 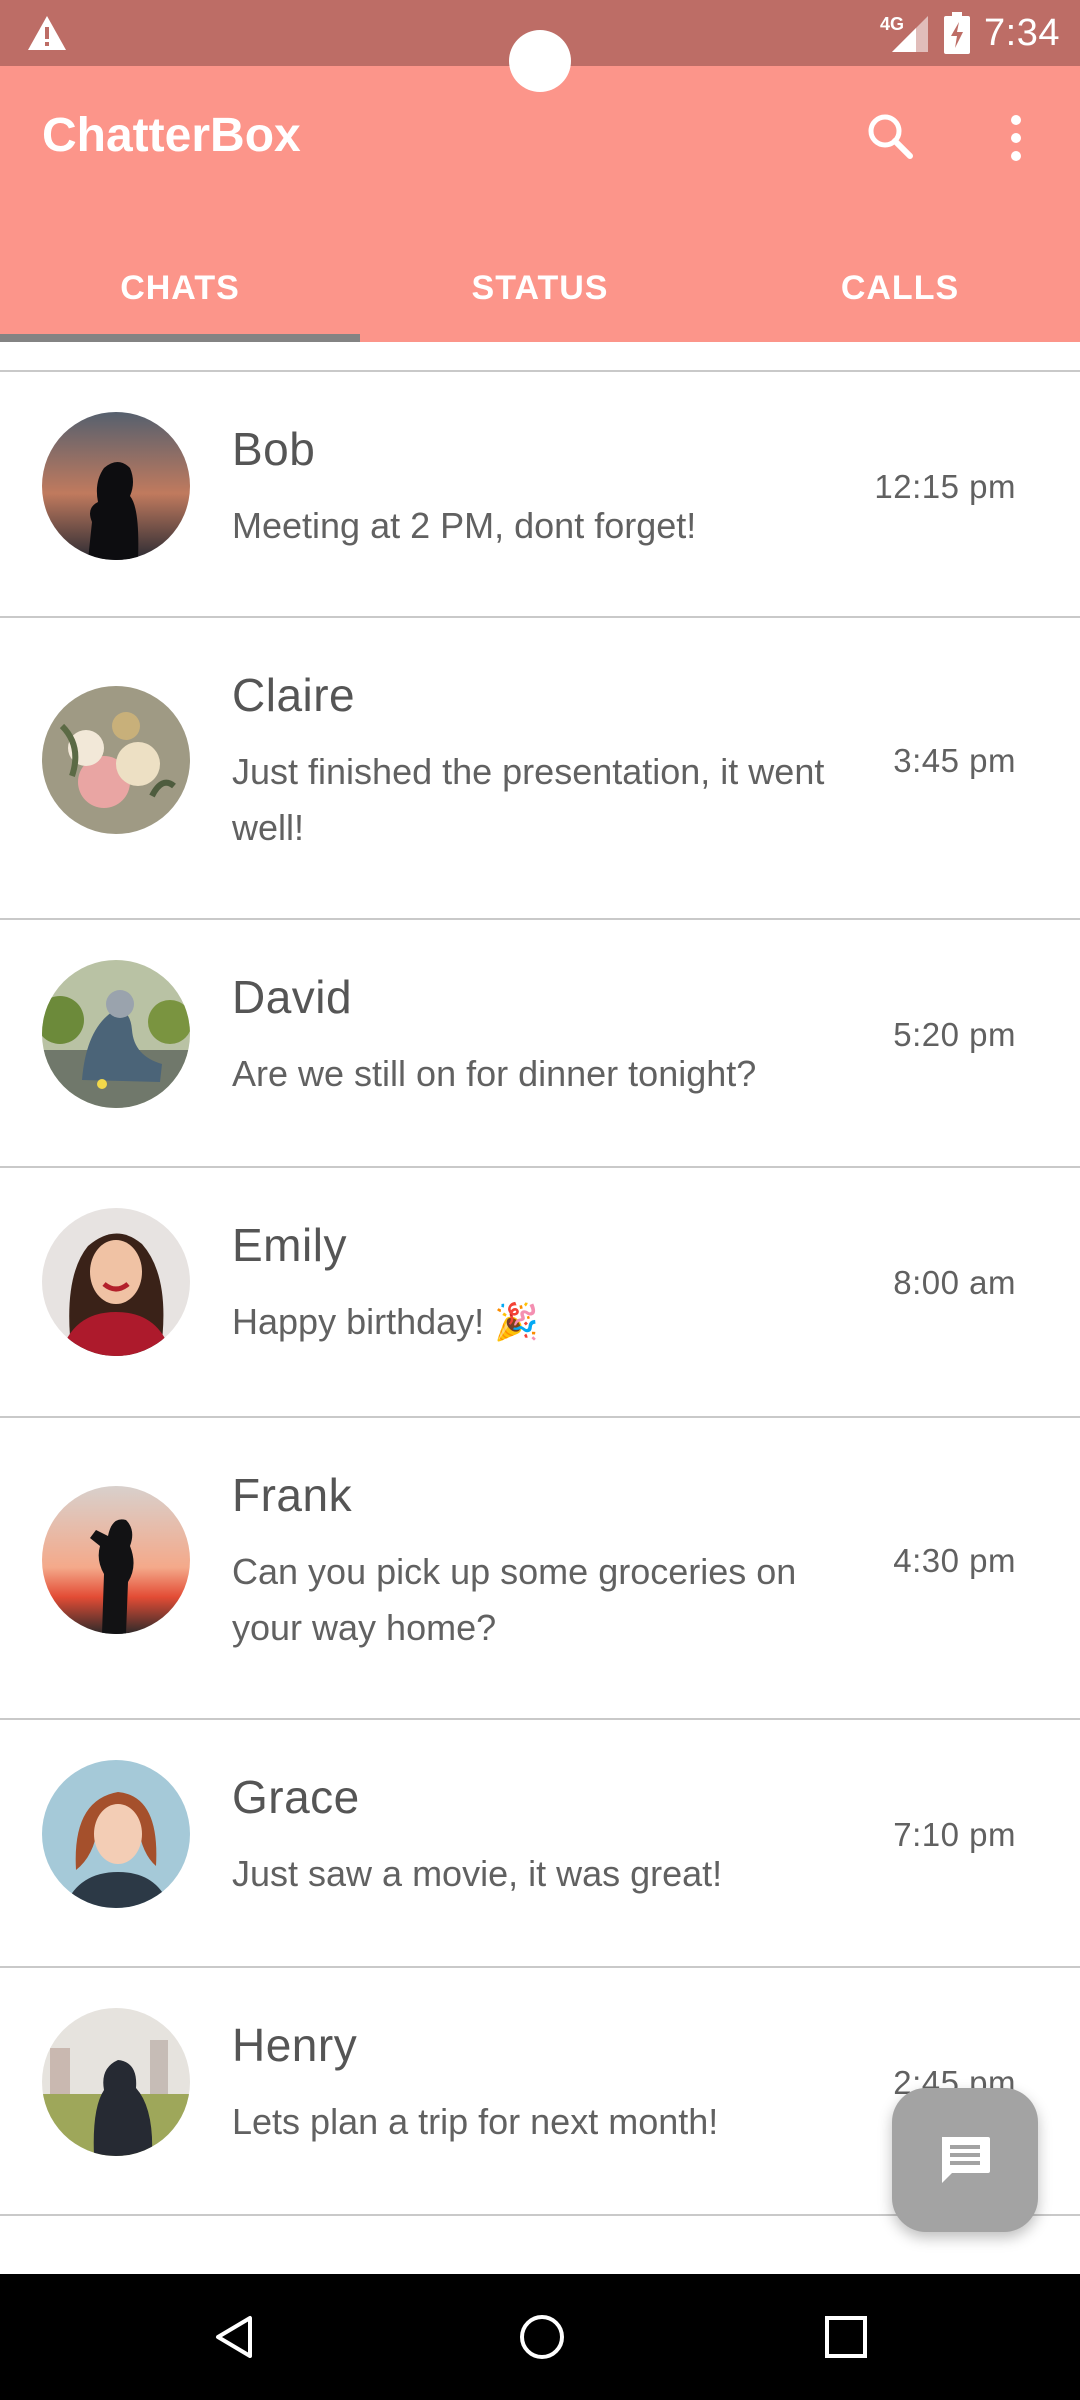 I want to click on chat-name: Claire, so click(x=294, y=695).